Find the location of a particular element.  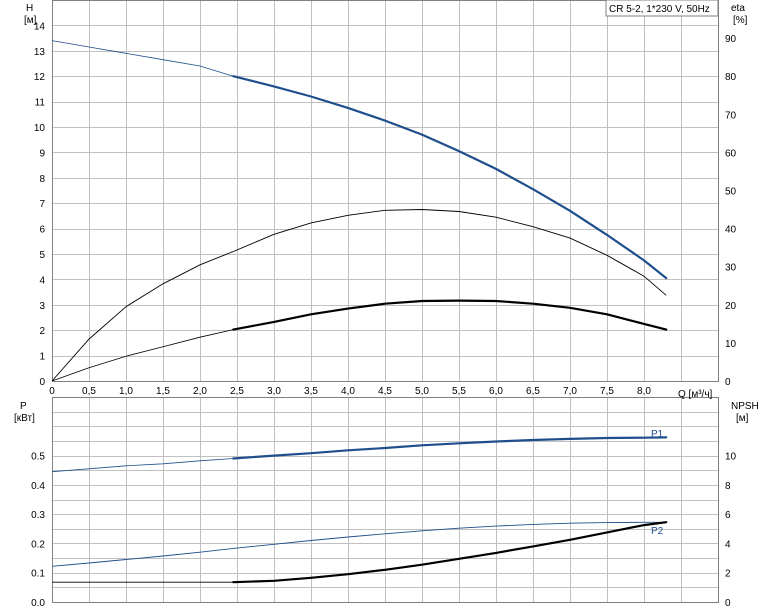

x-tick-label: 2,0 is located at coordinates (200, 391).